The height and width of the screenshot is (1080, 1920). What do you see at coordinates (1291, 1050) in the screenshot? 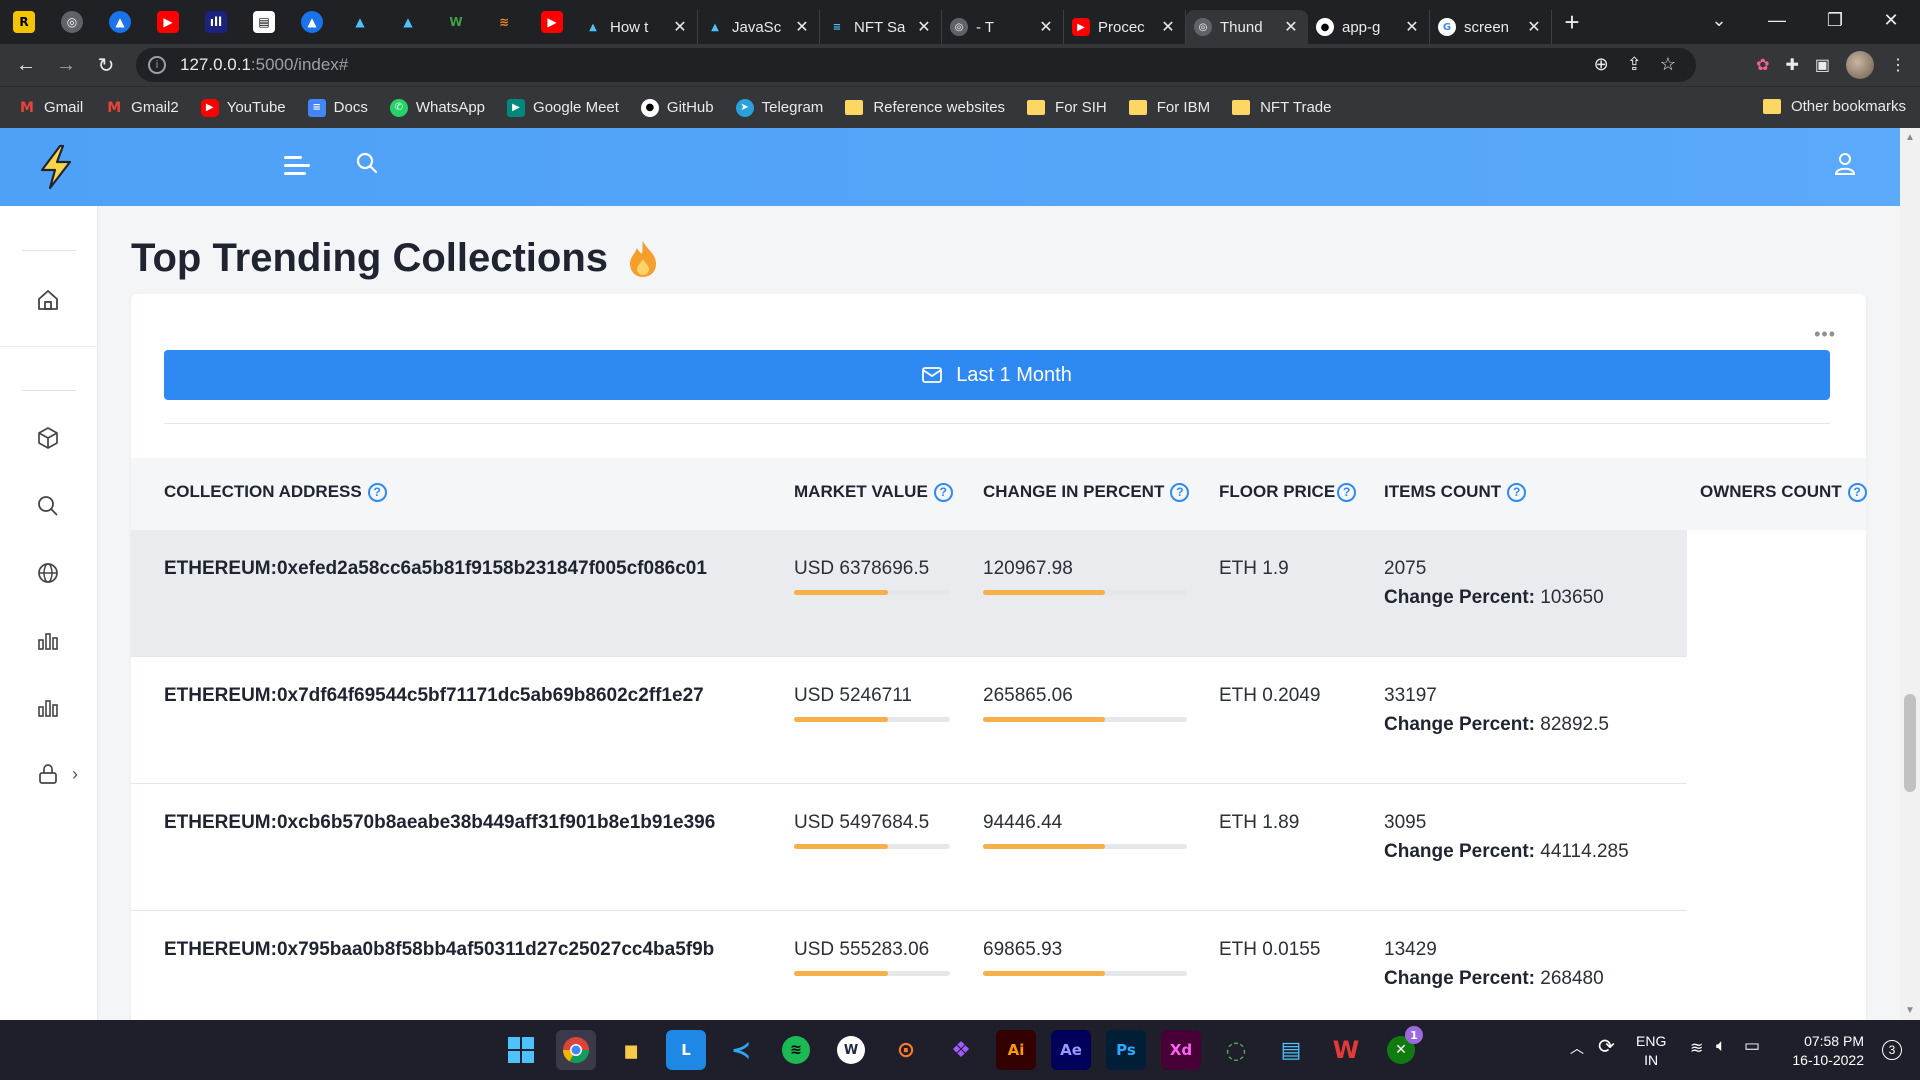
I see `notepad-icon: ▤` at bounding box center [1291, 1050].